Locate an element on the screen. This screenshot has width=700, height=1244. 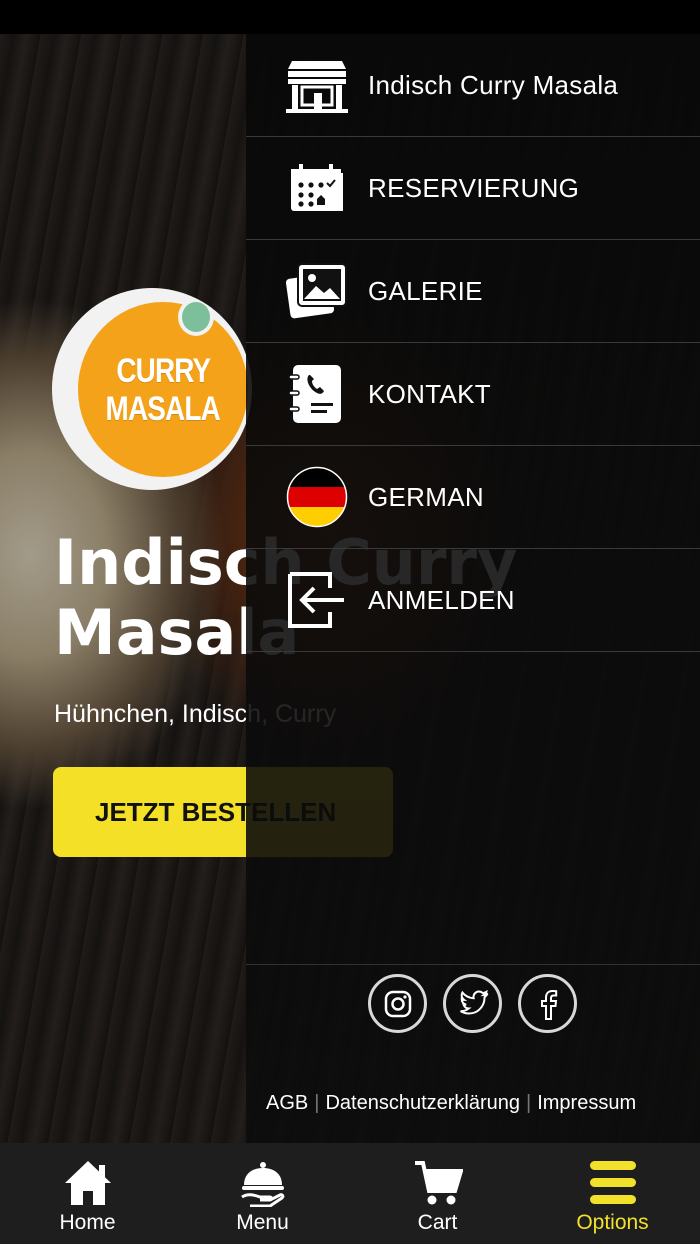
german-flag-icon is located at coordinates (317, 497).